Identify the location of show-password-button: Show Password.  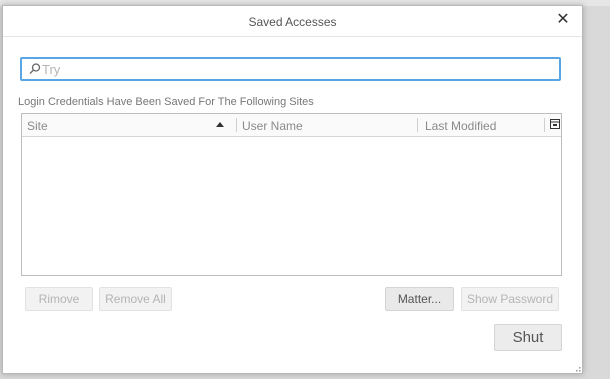
(510, 299).